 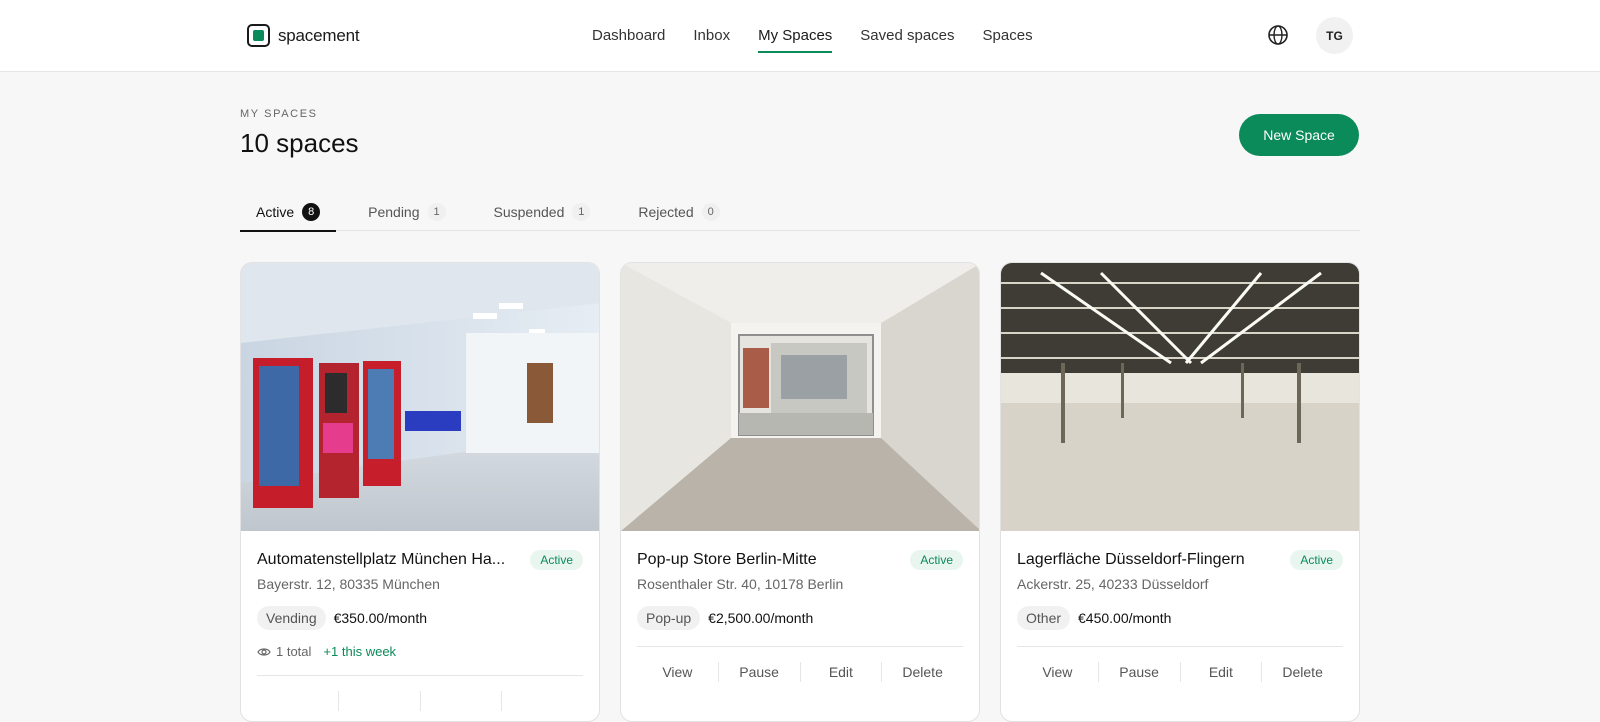 What do you see at coordinates (298, 700) in the screenshot?
I see `view-button` at bounding box center [298, 700].